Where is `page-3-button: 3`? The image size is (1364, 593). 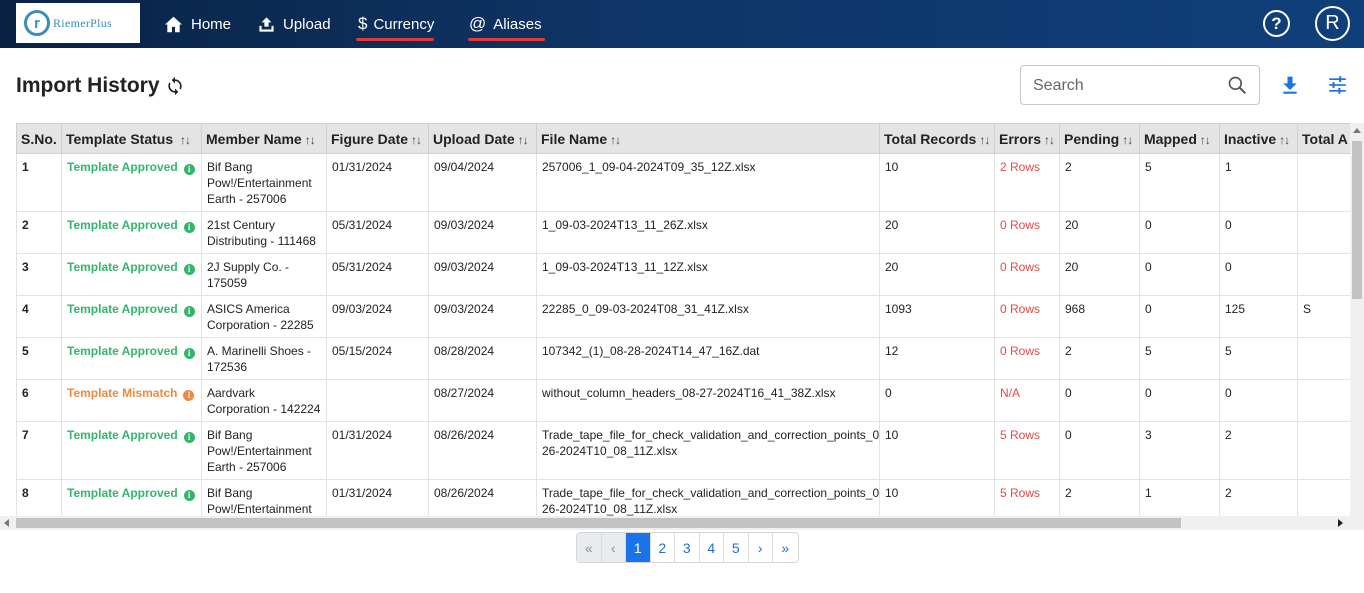
page-3-button: 3 is located at coordinates (687, 547).